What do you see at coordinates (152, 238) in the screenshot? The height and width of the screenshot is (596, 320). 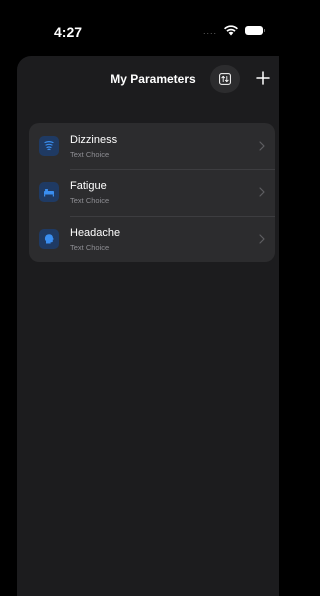 I see `parameter-row-headache: Headache Text Choice` at bounding box center [152, 238].